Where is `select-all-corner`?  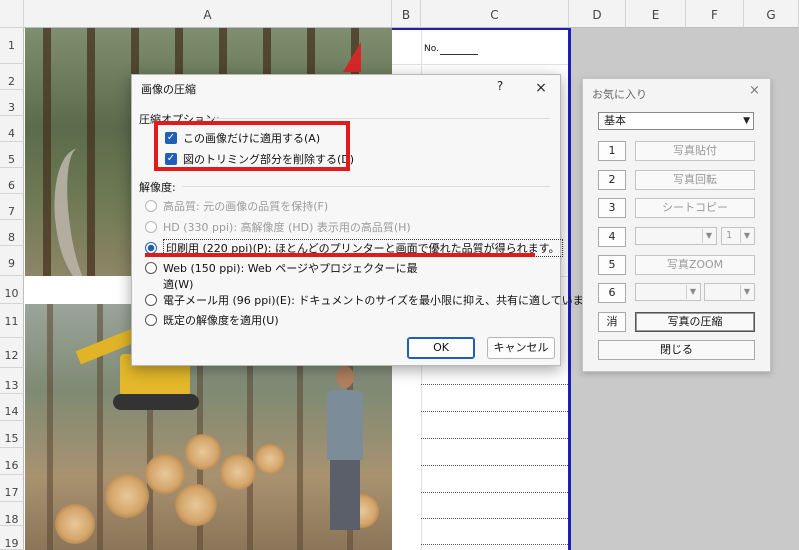 select-all-corner is located at coordinates (12, 14).